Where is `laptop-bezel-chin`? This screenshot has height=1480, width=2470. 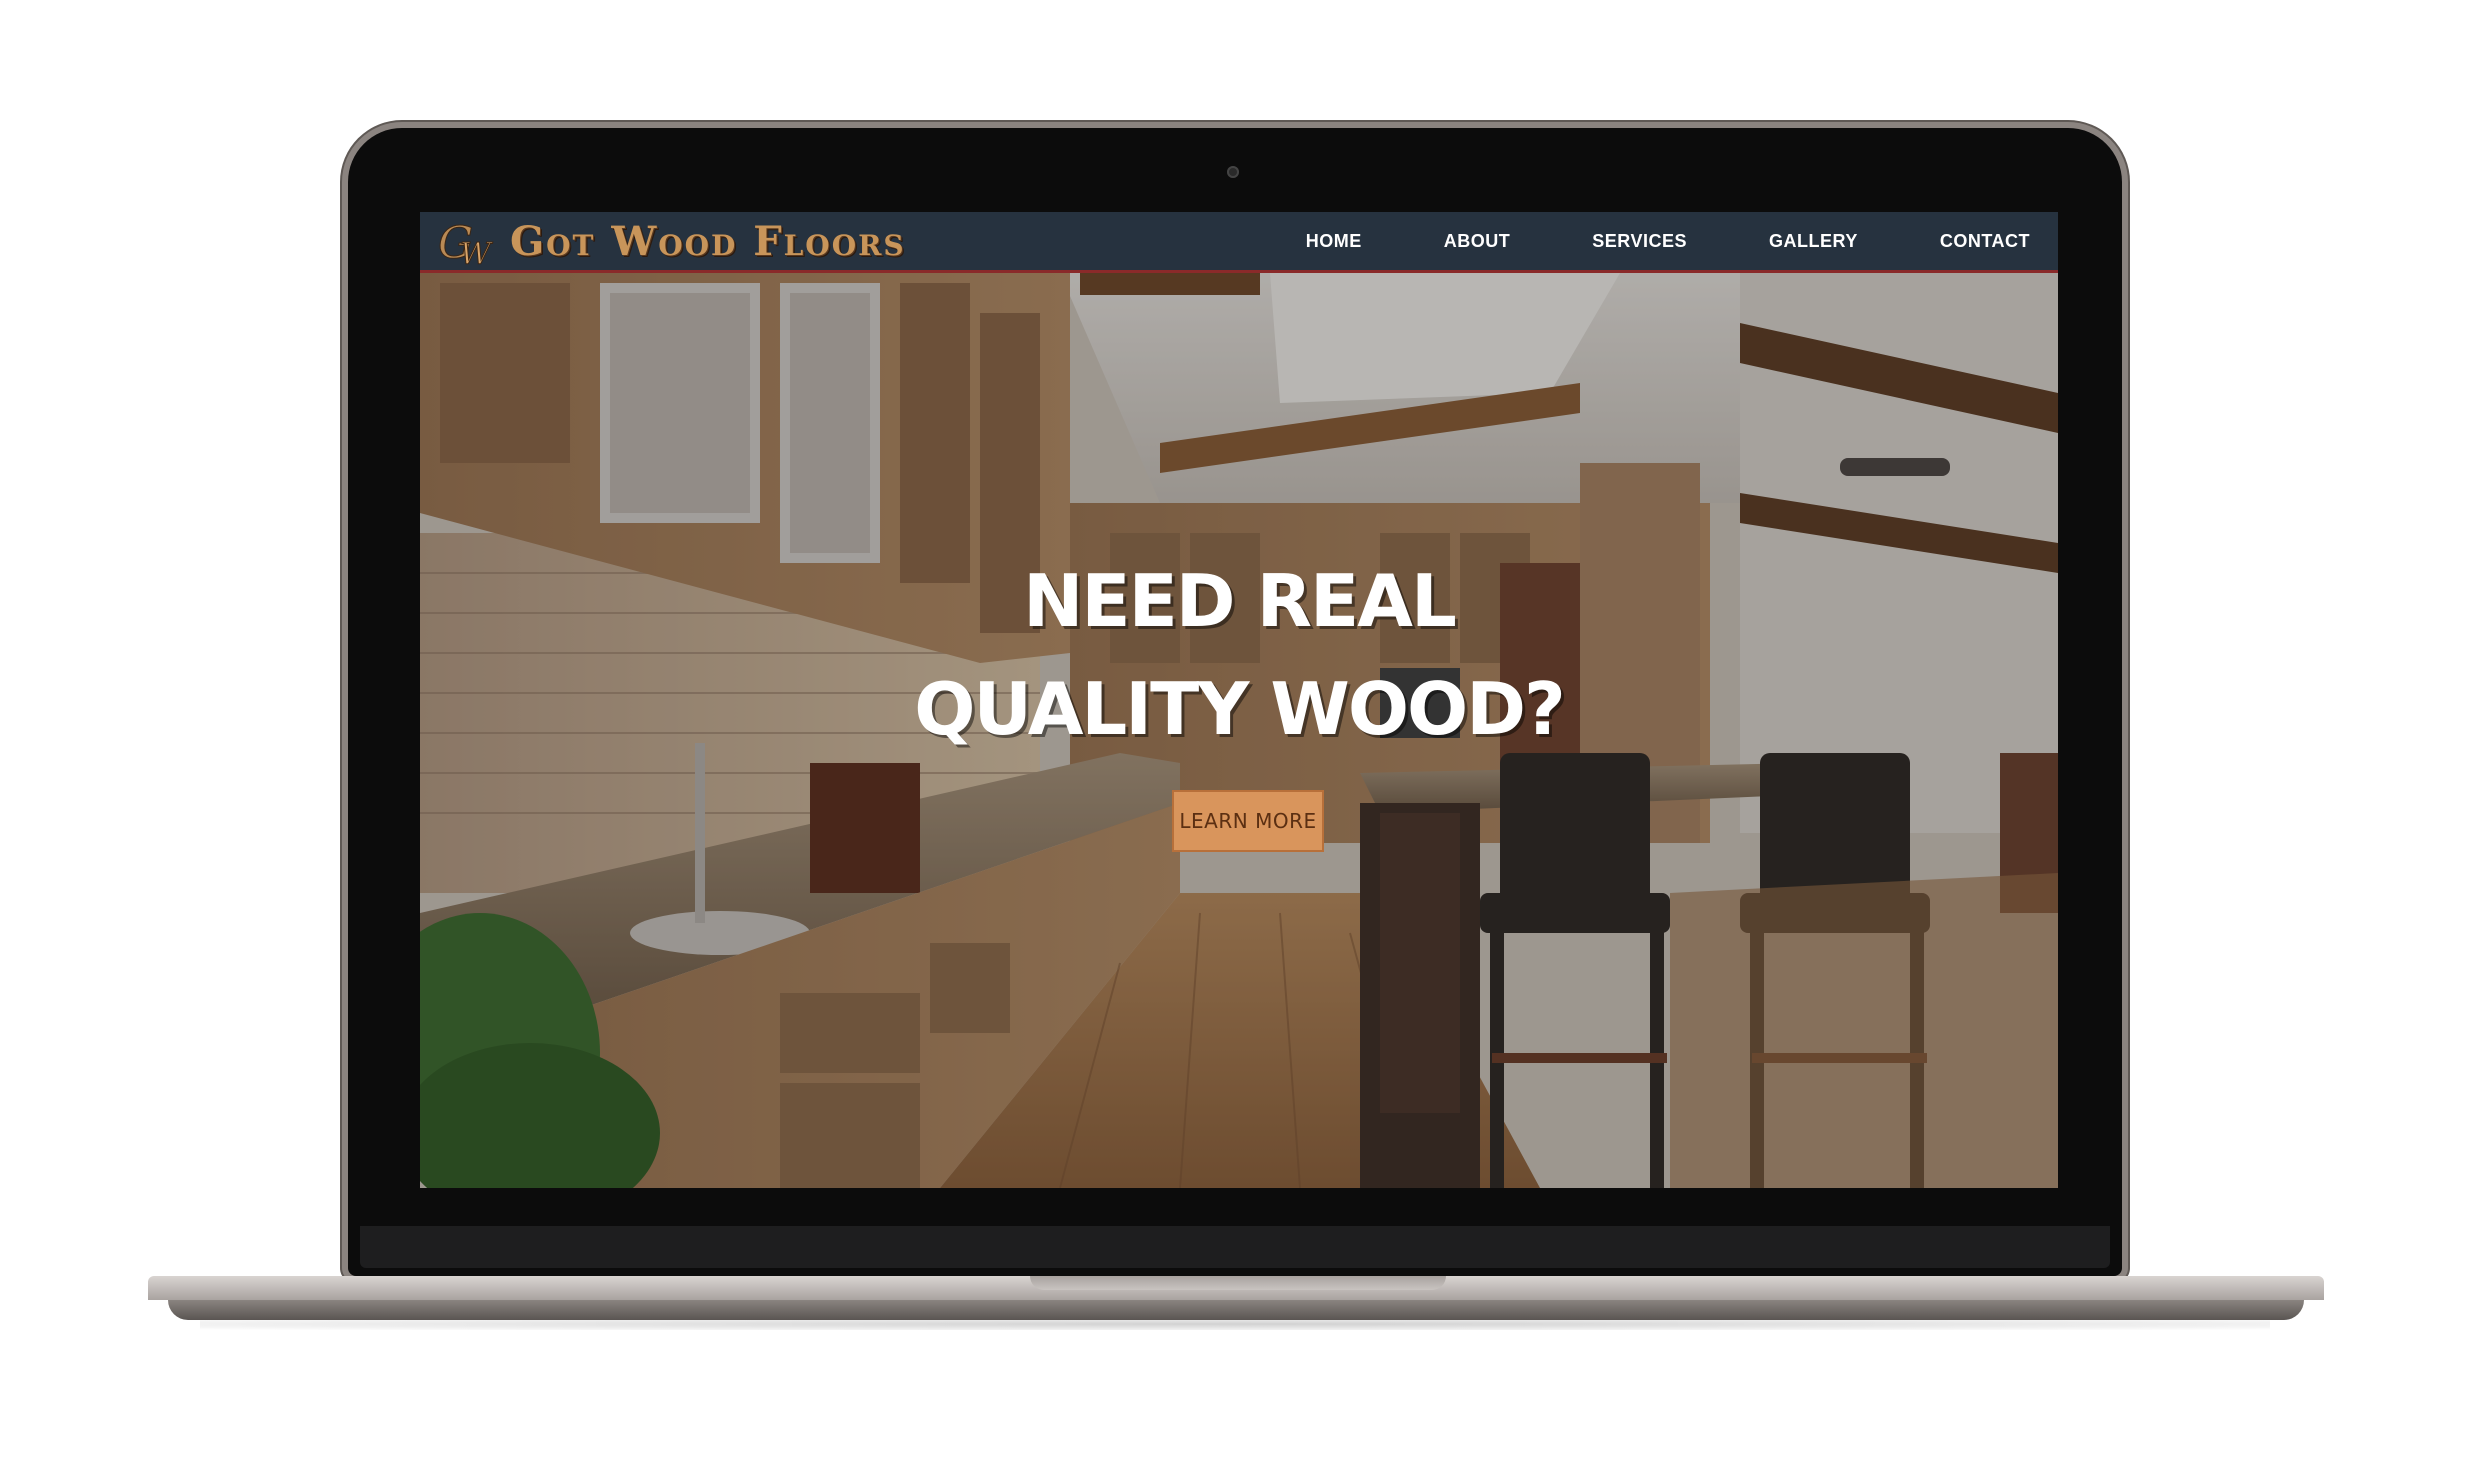 laptop-bezel-chin is located at coordinates (1235, 1247).